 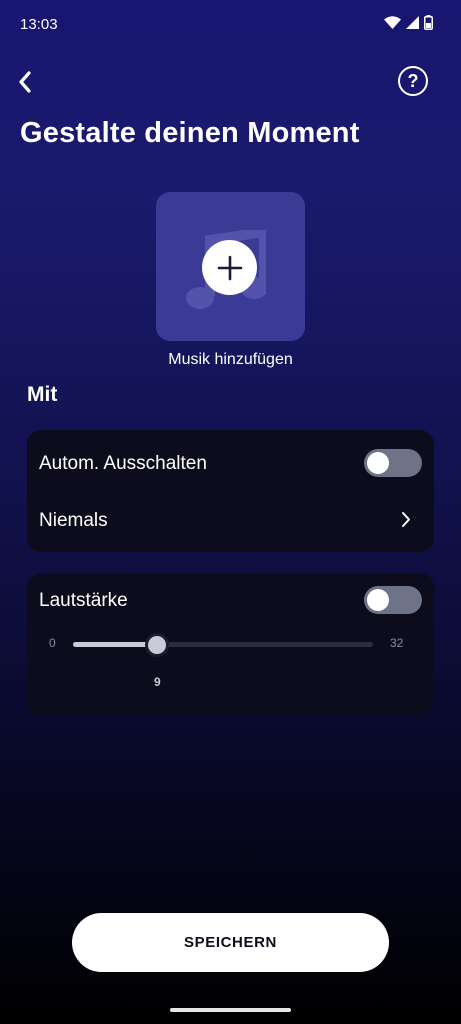 What do you see at coordinates (230, 359) in the screenshot?
I see `add-music-label: Musik hinzufügen` at bounding box center [230, 359].